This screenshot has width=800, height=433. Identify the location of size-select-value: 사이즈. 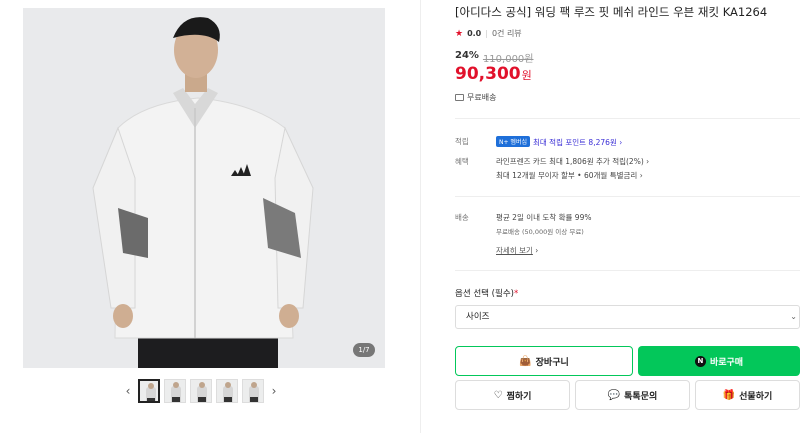
(478, 317).